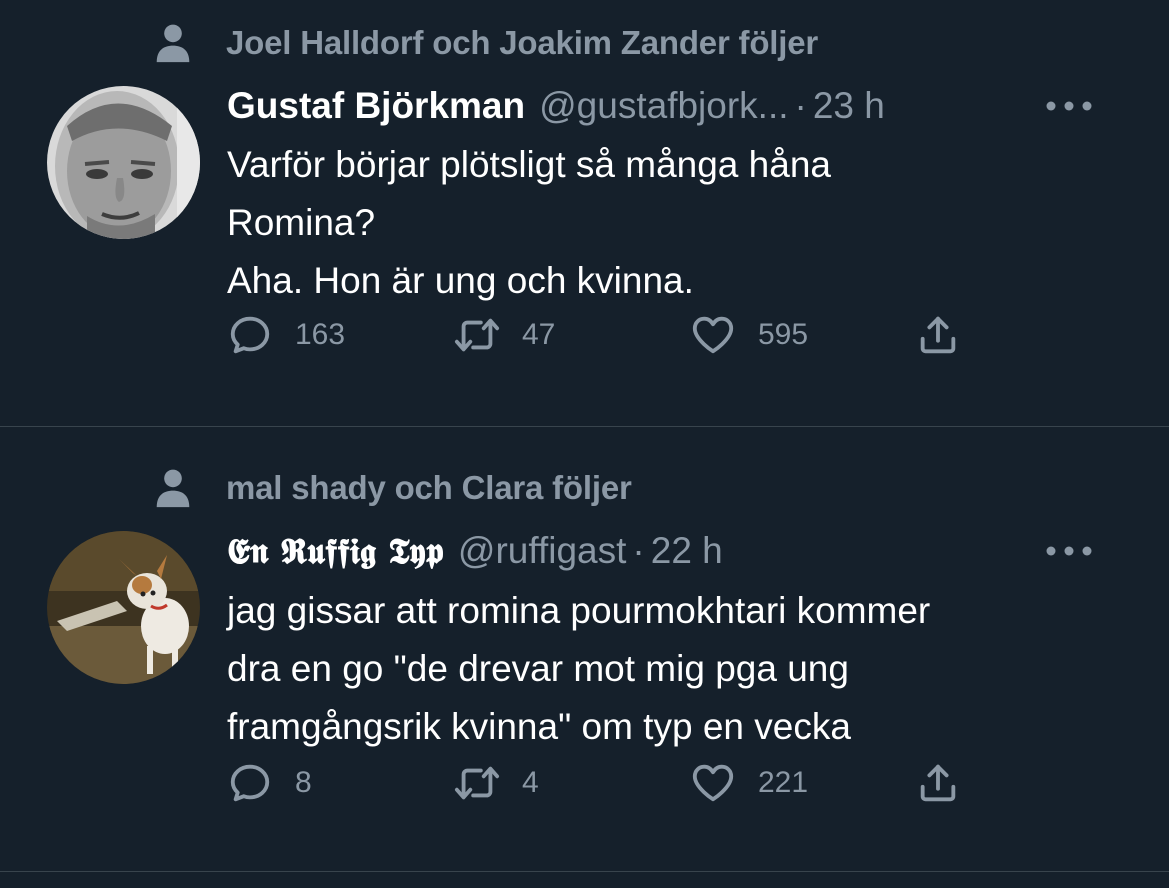  Describe the element at coordinates (522, 42) in the screenshot. I see `social-context-text: Joel Halldorf och Joakim Zander följer` at that location.